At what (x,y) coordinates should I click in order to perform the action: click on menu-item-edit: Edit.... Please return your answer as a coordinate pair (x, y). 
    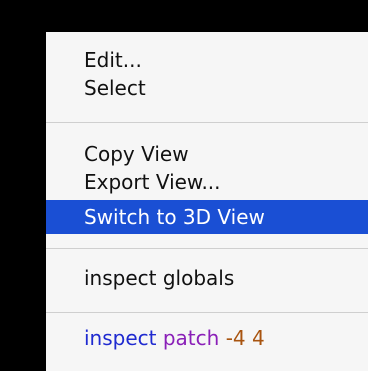
    Looking at the image, I should click on (207, 60).